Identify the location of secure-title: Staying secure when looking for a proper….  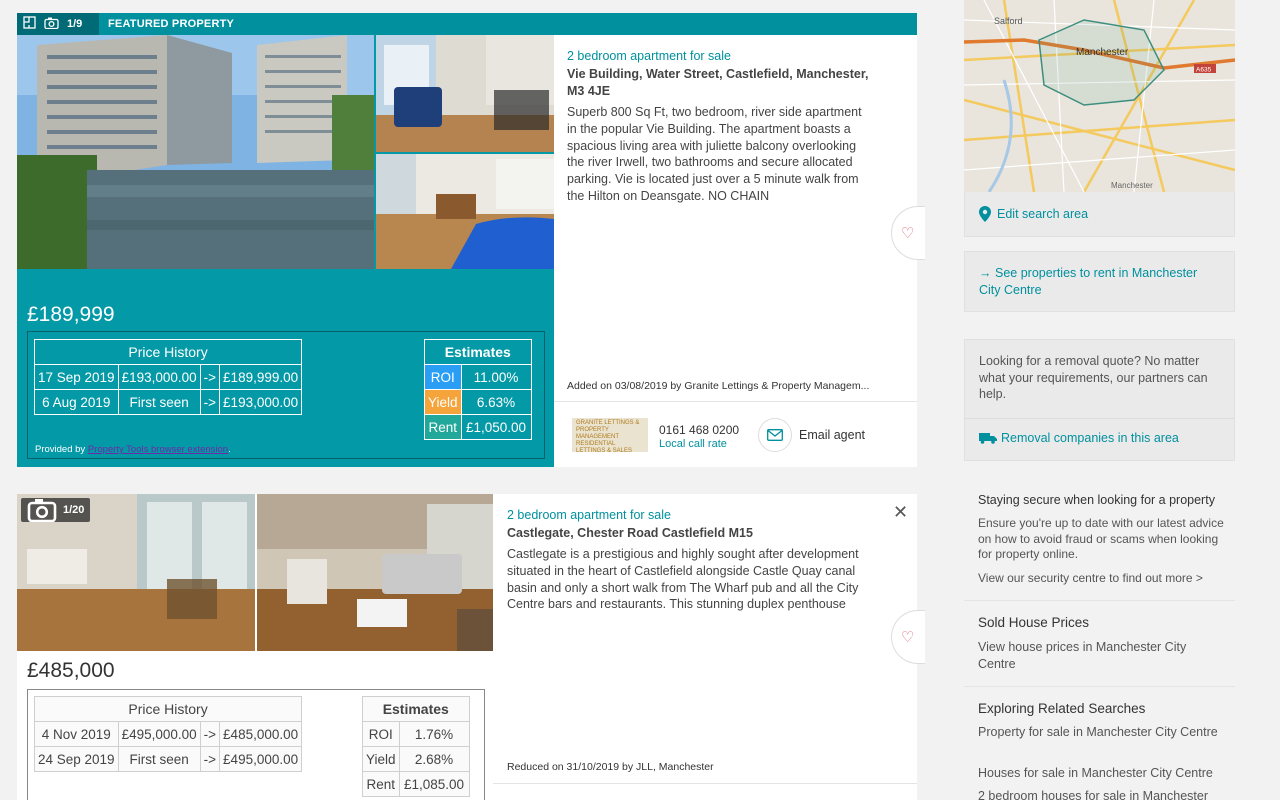
(1096, 500).